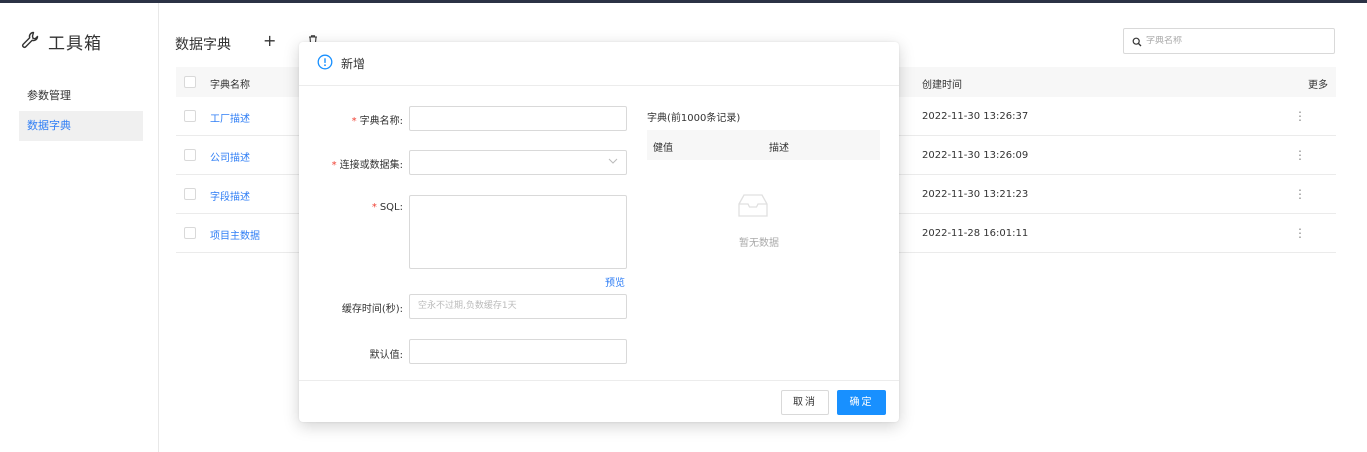 The width and height of the screenshot is (1367, 452). I want to click on header-name: 字典名称, so click(230, 85).